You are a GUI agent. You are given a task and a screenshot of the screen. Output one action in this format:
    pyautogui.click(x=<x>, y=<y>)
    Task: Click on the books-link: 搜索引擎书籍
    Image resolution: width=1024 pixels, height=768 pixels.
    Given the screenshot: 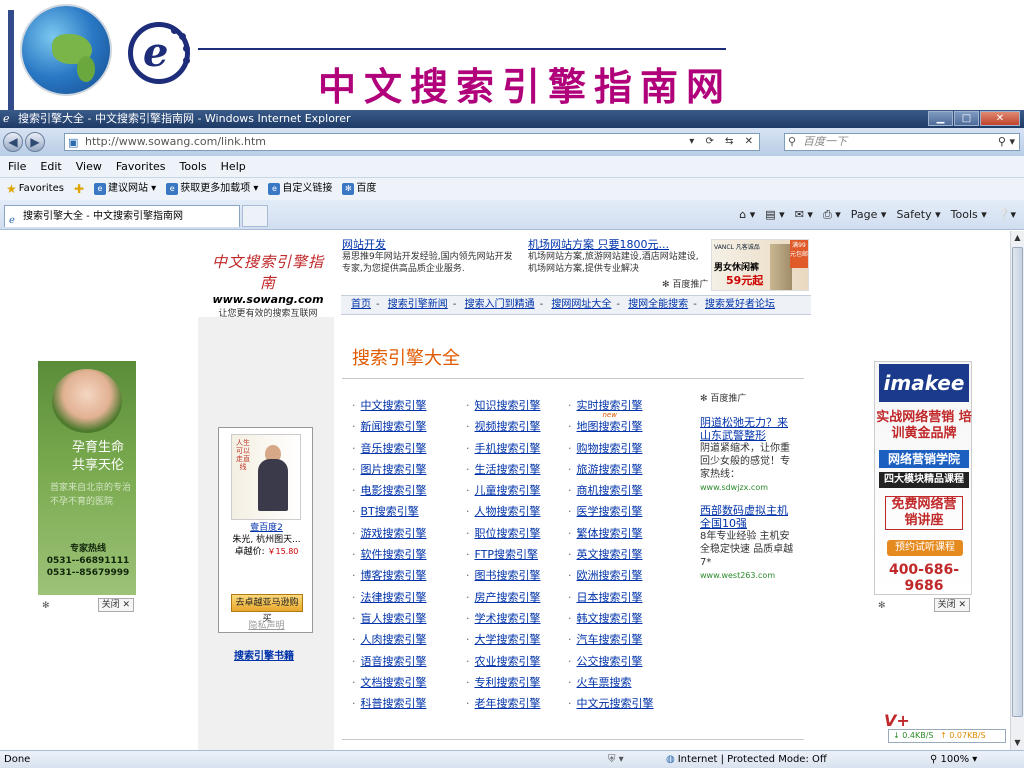 What is the action you would take?
    pyautogui.click(x=264, y=654)
    